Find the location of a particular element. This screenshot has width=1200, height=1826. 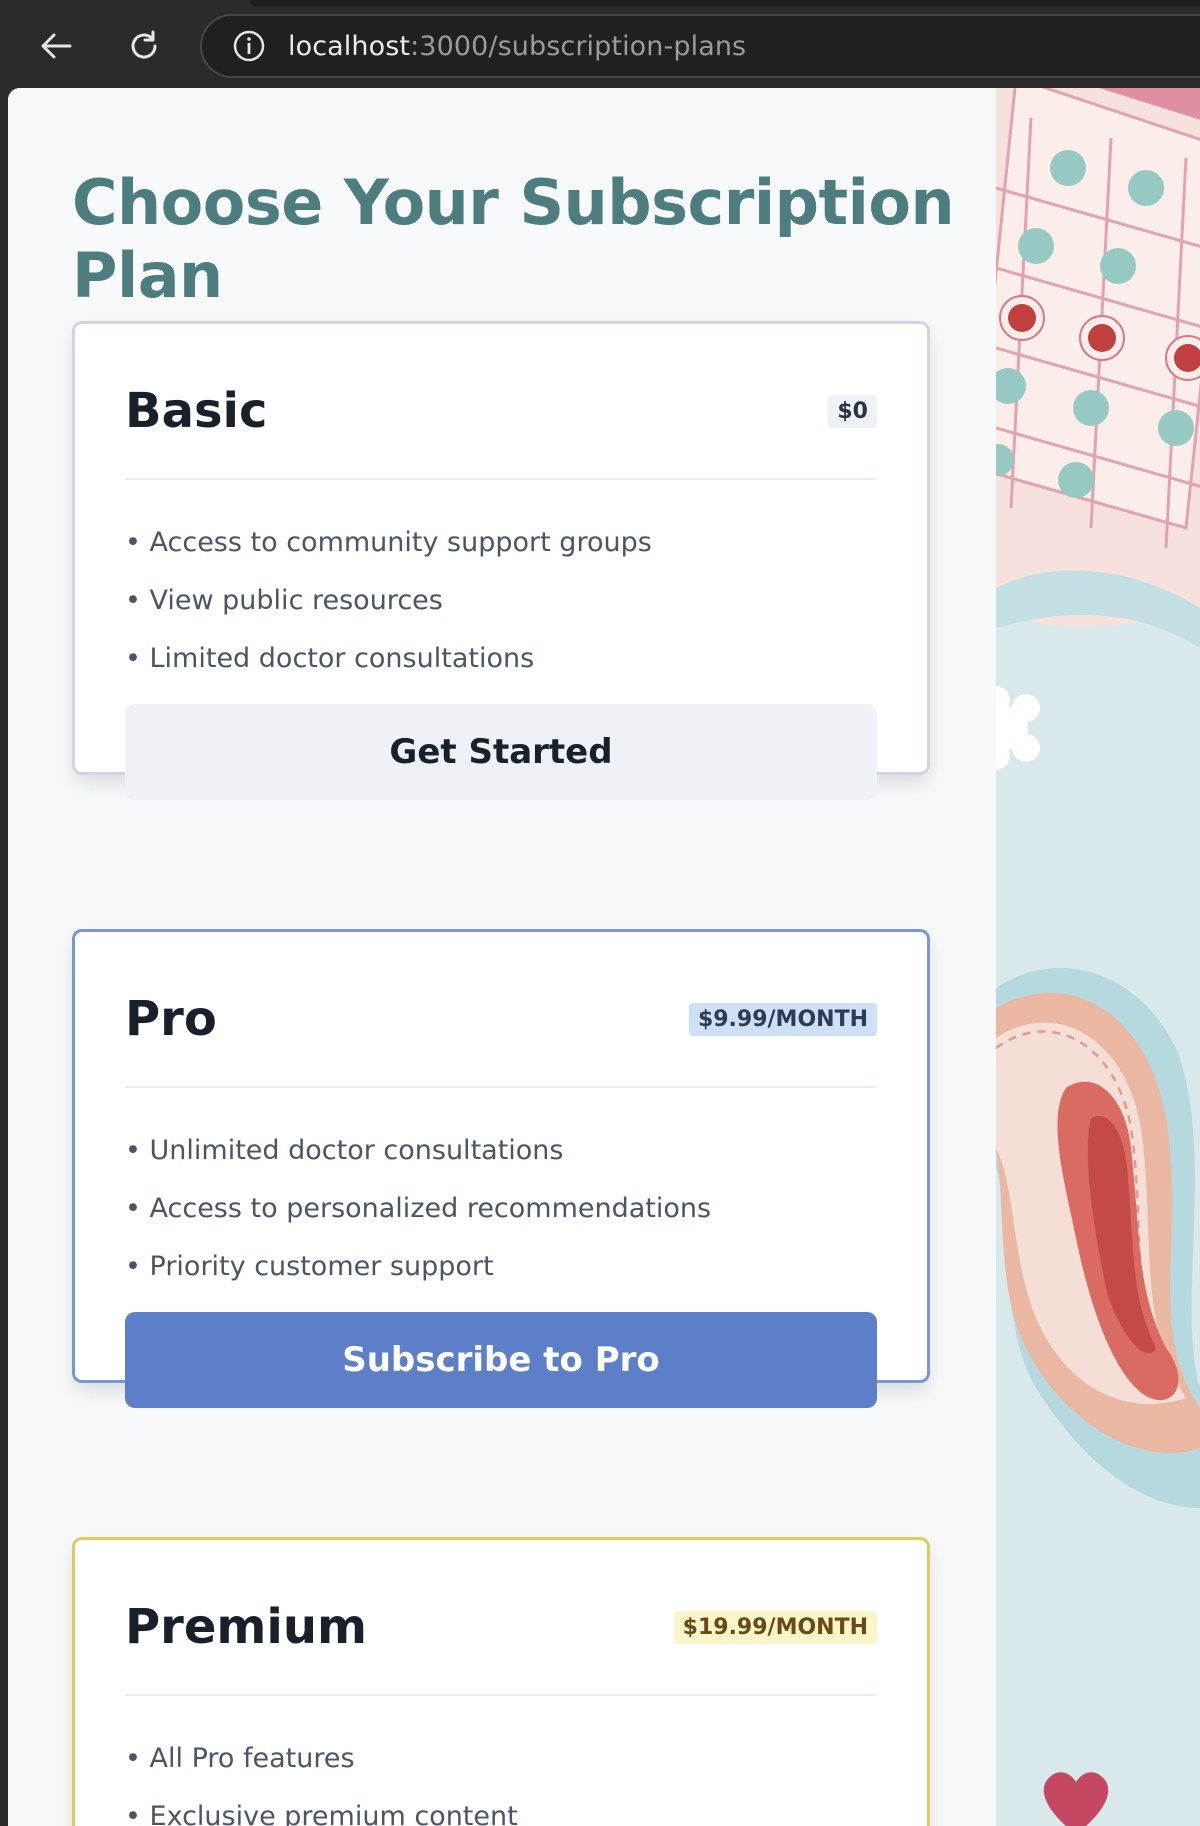

plan-header: Basic $0 is located at coordinates (501, 411).